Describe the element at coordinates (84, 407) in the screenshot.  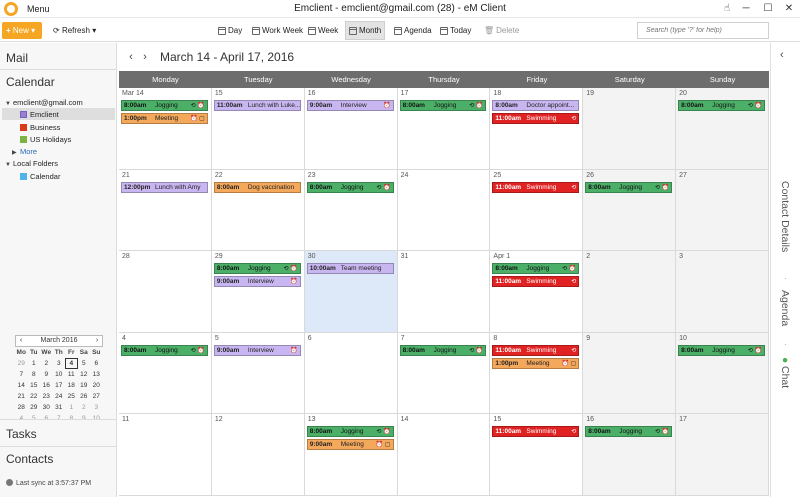
I see `mini-calendar-day: 2` at that location.